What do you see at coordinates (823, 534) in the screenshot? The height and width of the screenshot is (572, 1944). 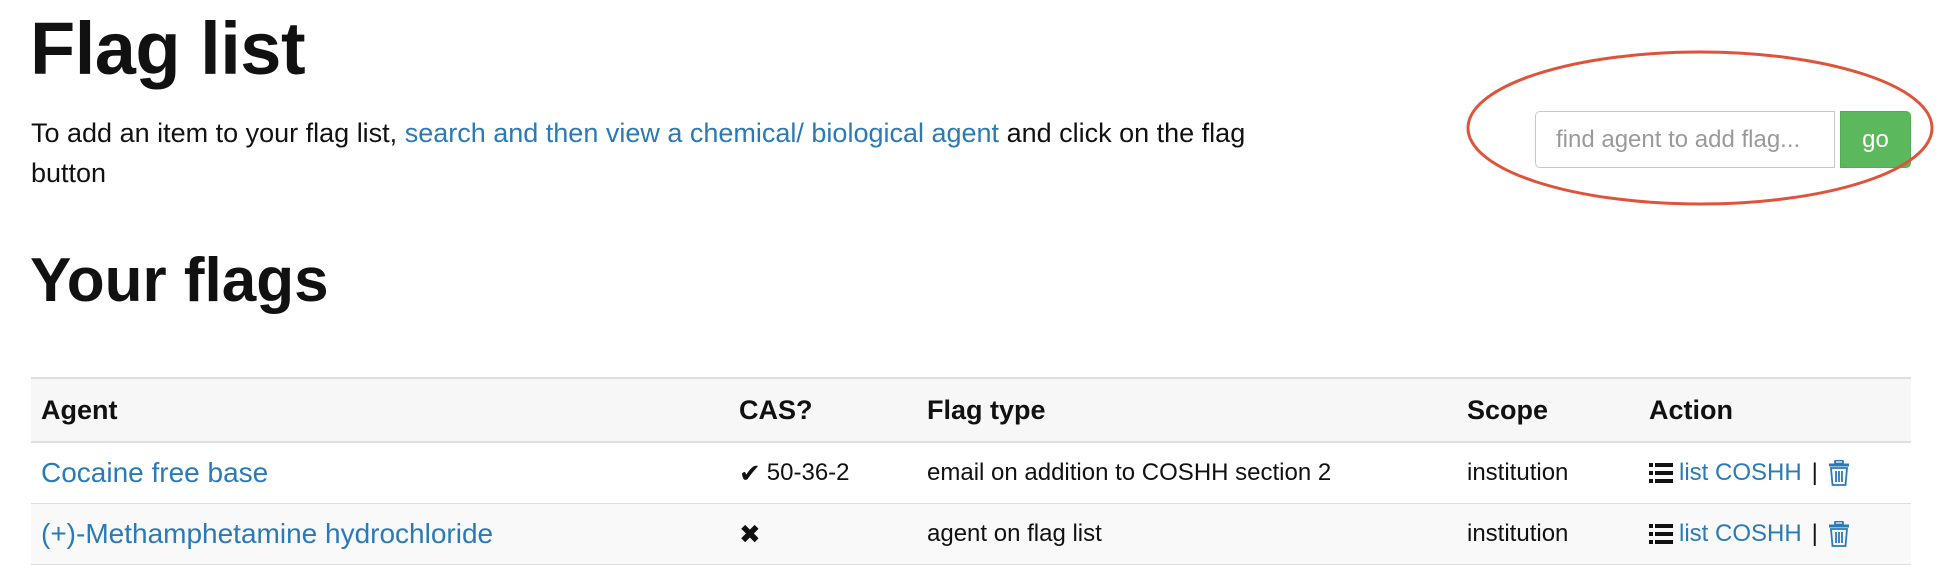 I see `cas-cell: ✖` at bounding box center [823, 534].